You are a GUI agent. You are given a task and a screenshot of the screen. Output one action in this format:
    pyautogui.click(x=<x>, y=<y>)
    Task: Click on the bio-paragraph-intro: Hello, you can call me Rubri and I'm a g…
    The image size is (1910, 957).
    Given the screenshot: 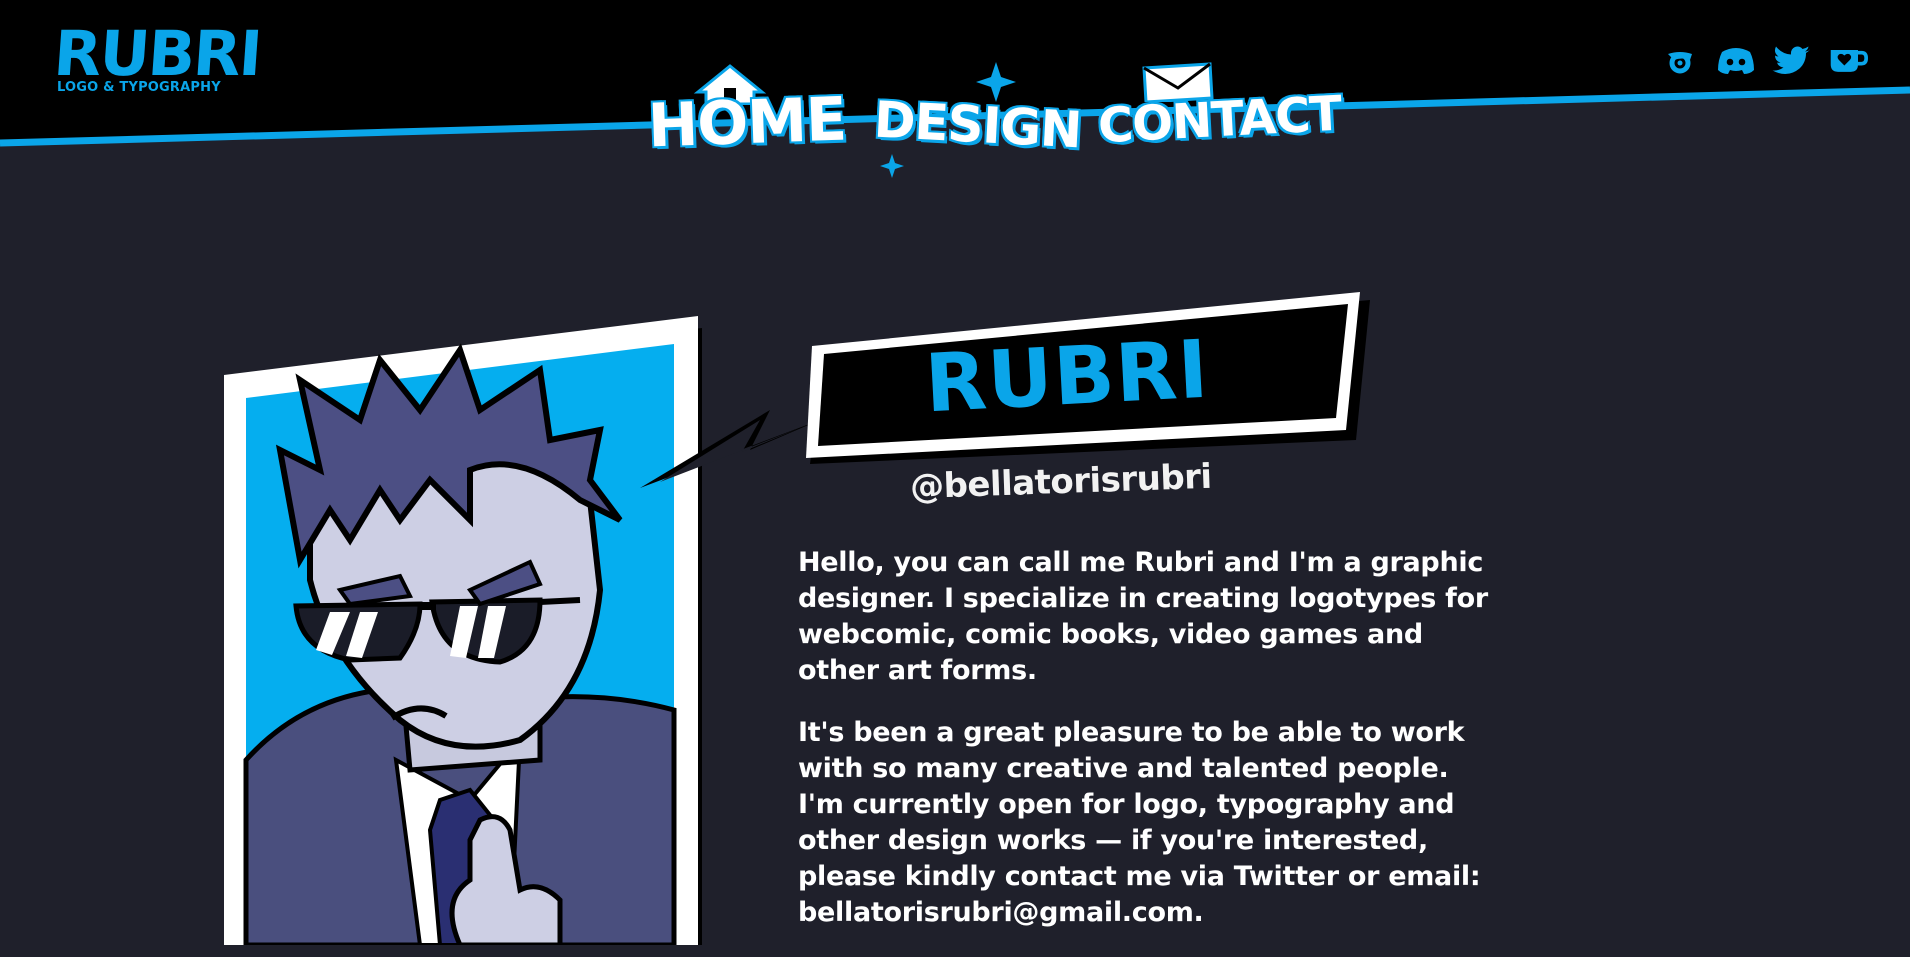 What is the action you would take?
    pyautogui.click(x=1143, y=616)
    